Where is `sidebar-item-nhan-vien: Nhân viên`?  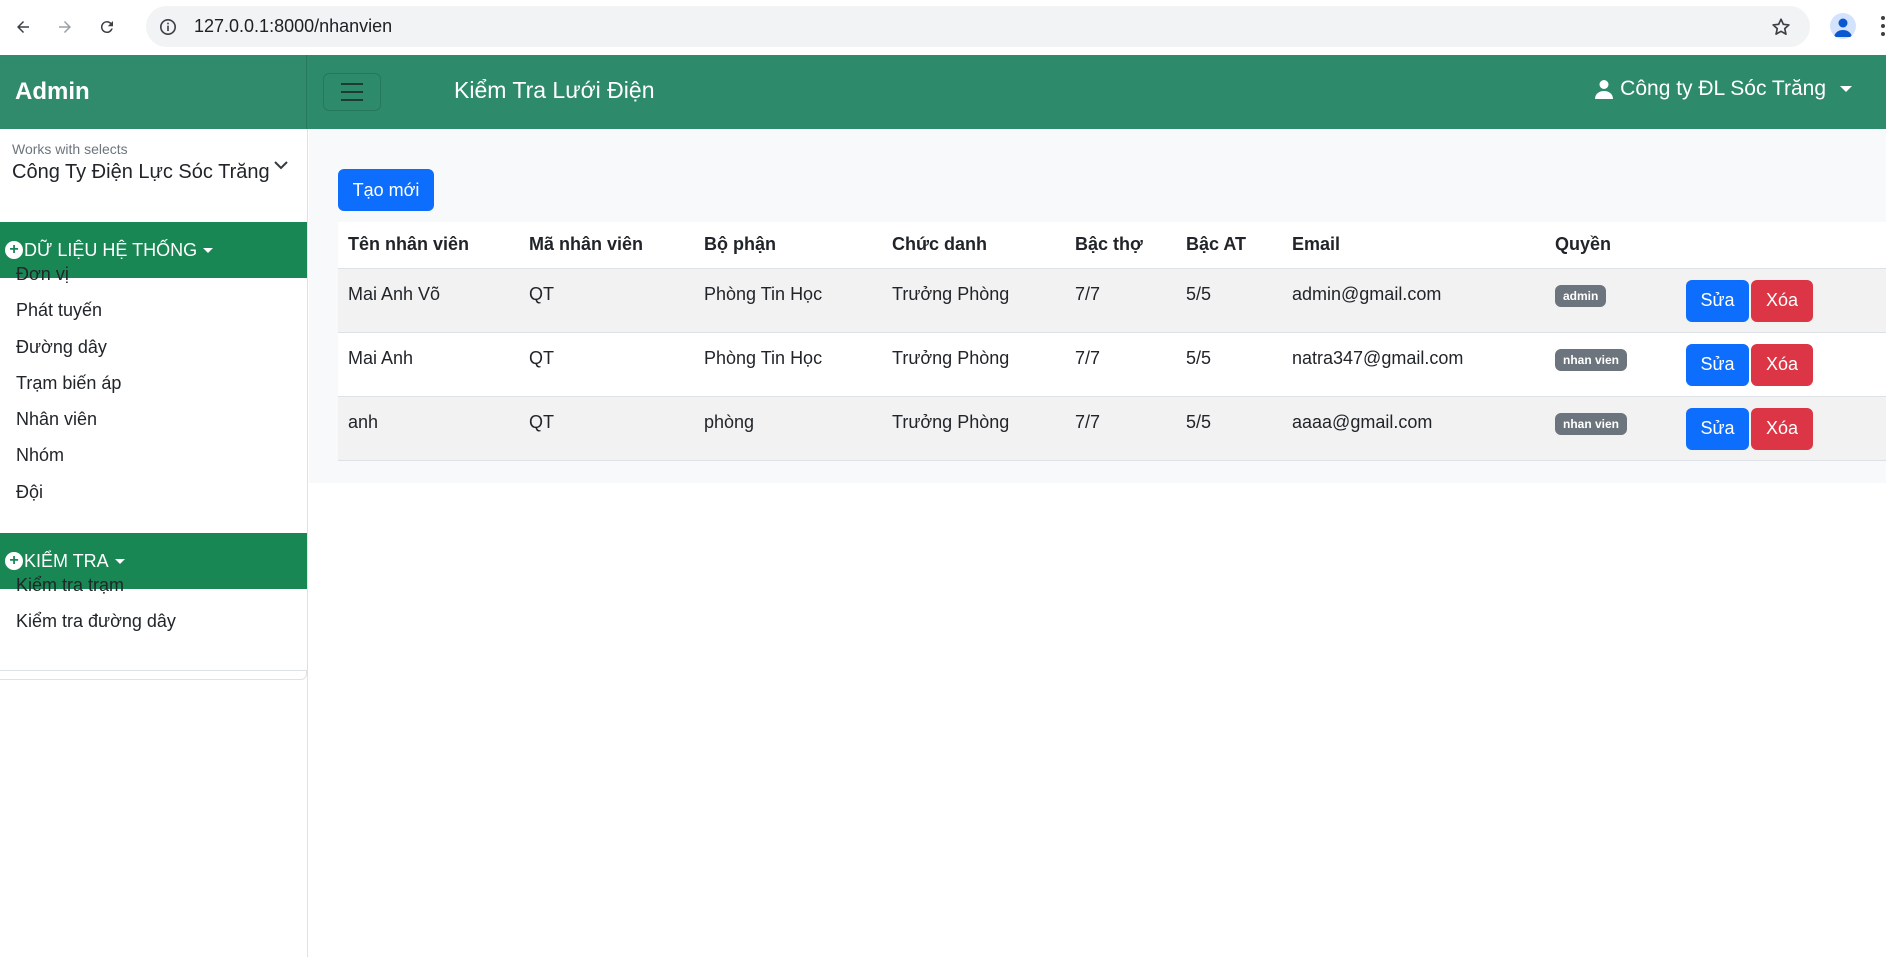 sidebar-item-nhan-vien: Nhân viên is located at coordinates (56, 419).